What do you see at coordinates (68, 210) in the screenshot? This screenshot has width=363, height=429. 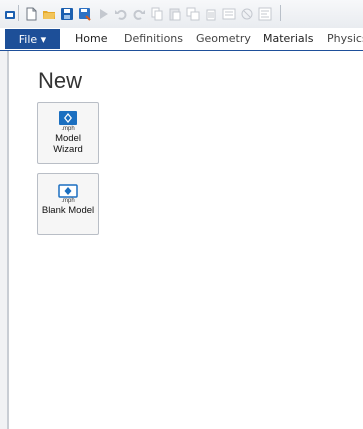 I see `tile-label: Blank Model` at bounding box center [68, 210].